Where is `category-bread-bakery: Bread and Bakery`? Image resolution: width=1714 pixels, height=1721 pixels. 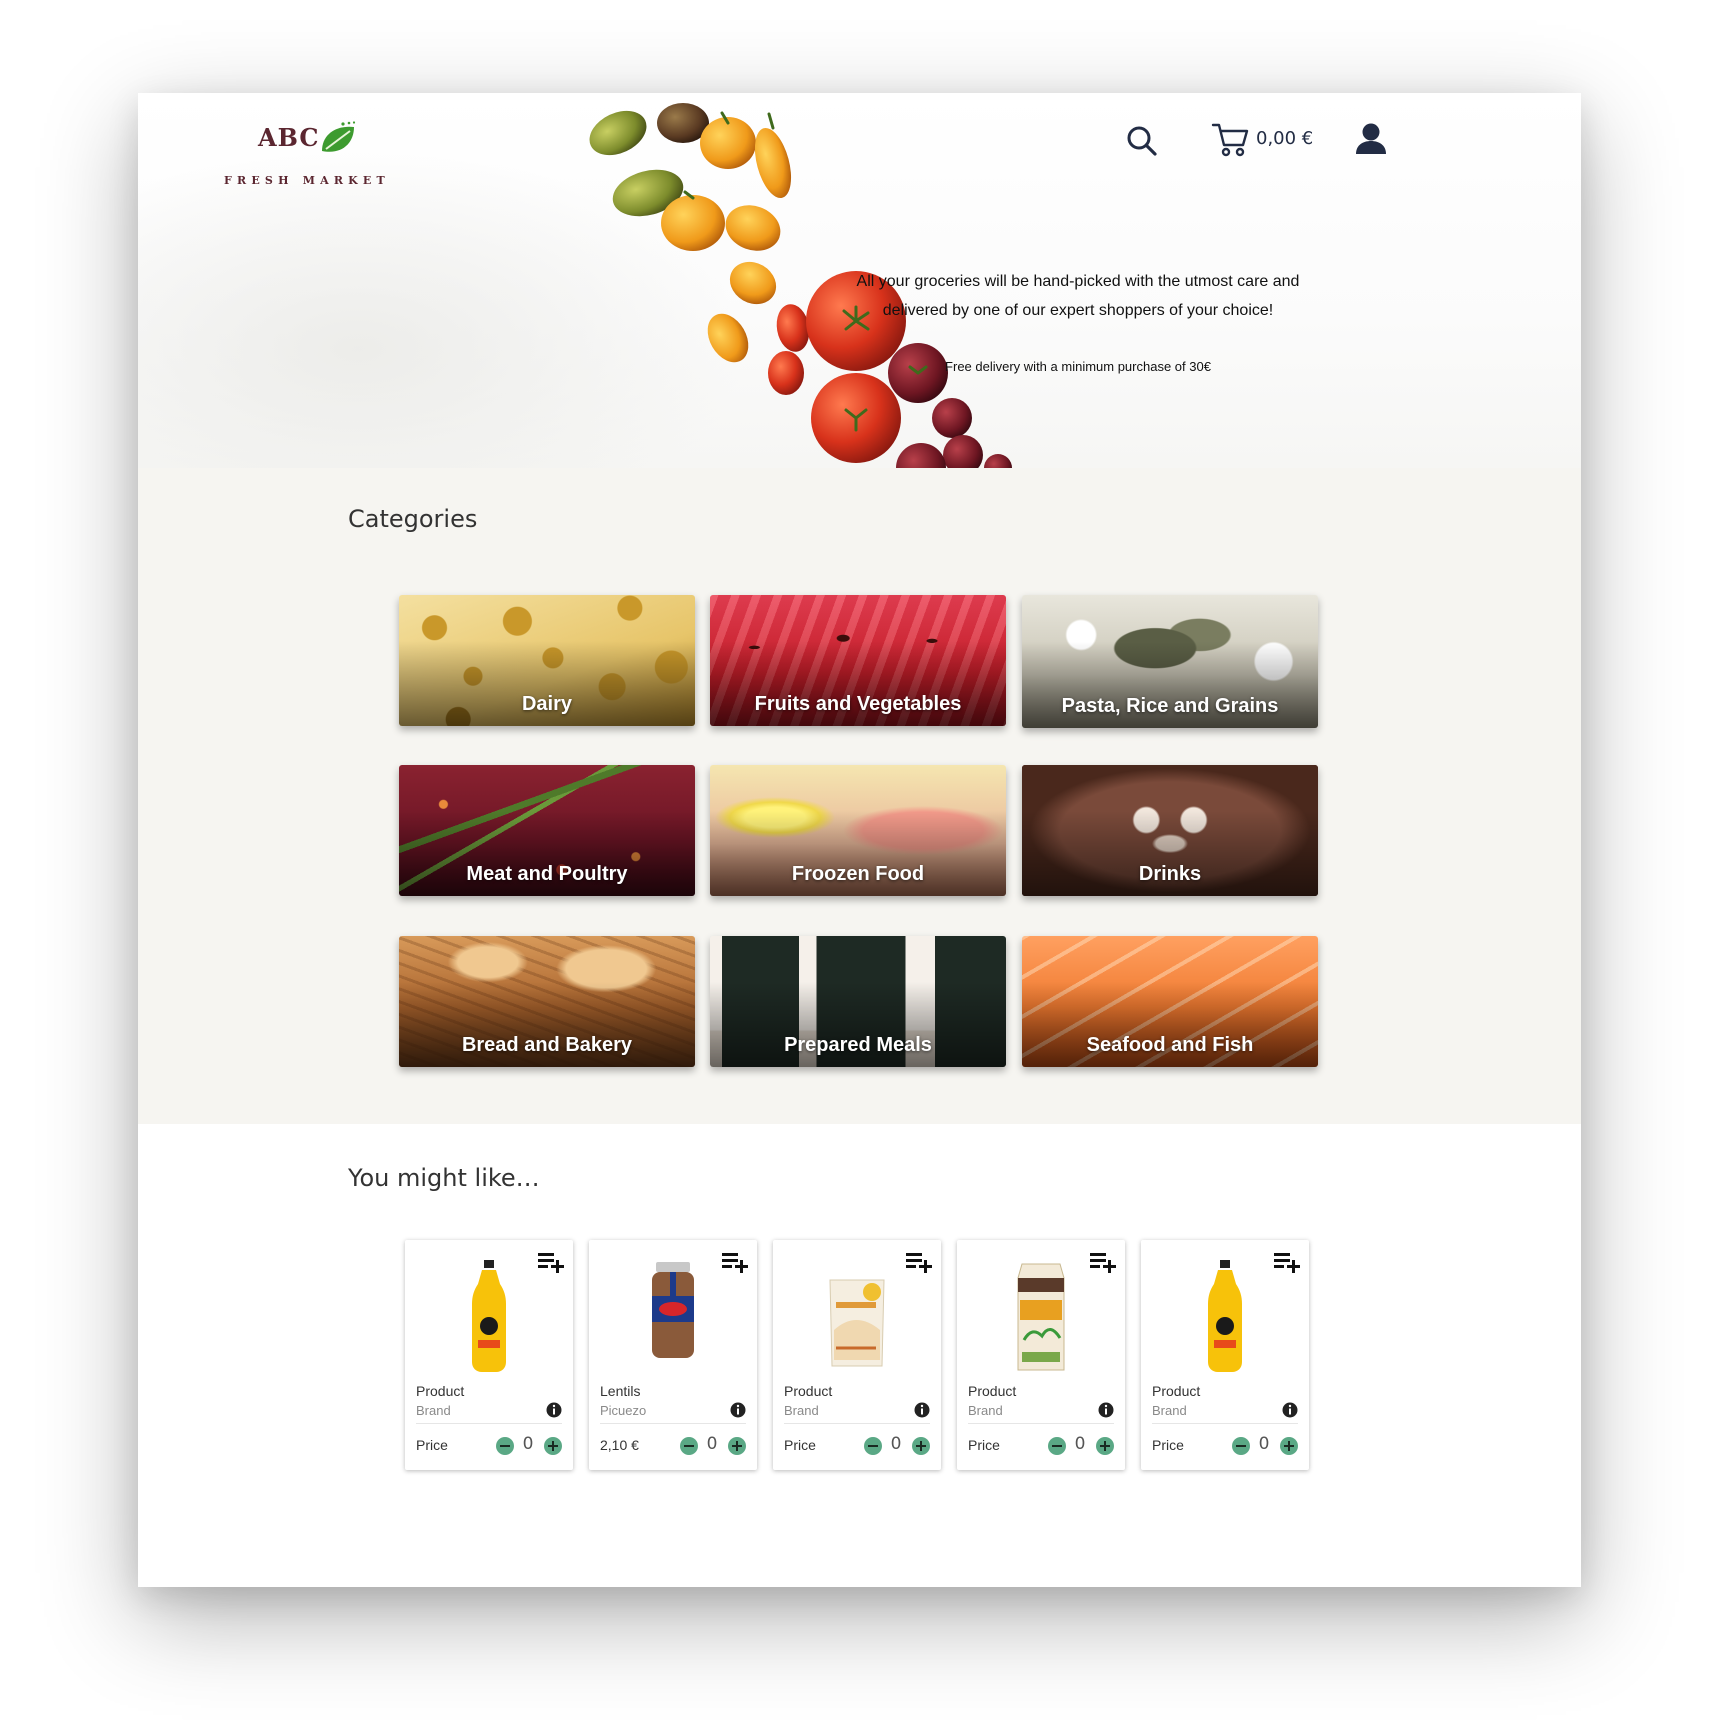
category-bread-bakery: Bread and Bakery is located at coordinates (547, 1001).